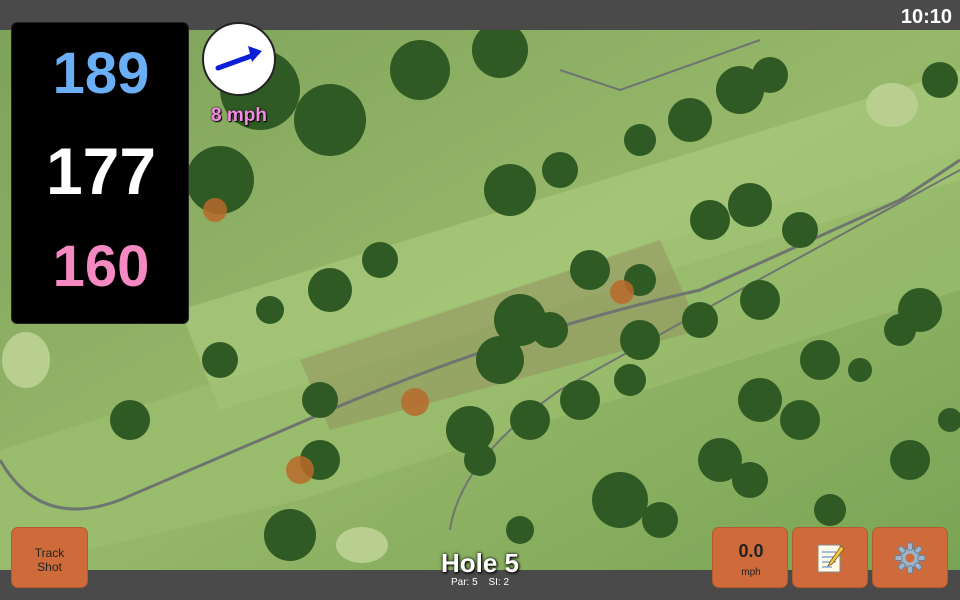  I want to click on hole-info: Par: 5 SI: 2, so click(480, 582).